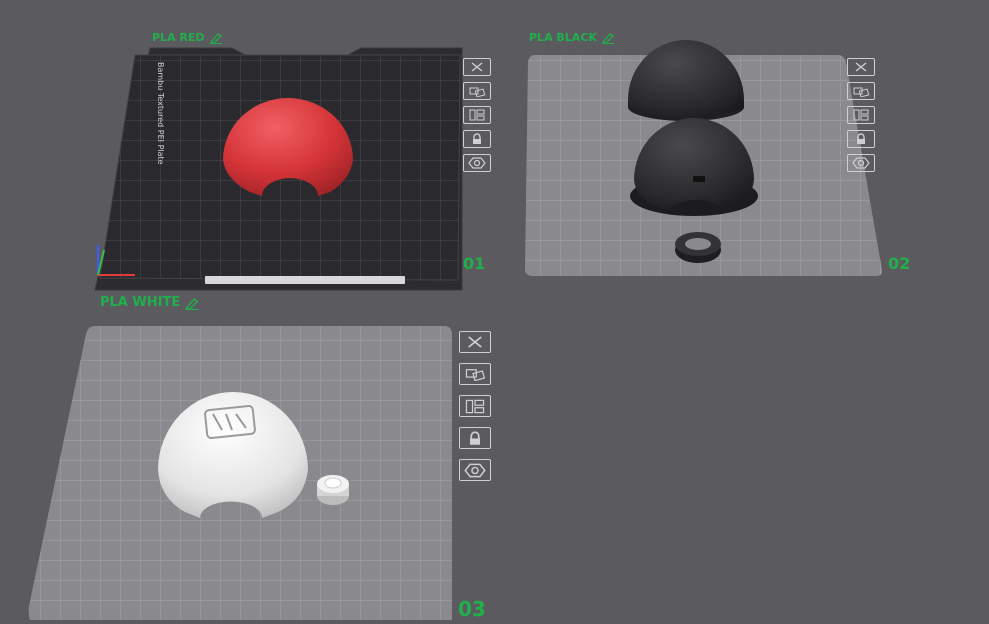 This screenshot has height=624, width=989. I want to click on plate-03-filament-label: PLA WHITE, so click(149, 302).